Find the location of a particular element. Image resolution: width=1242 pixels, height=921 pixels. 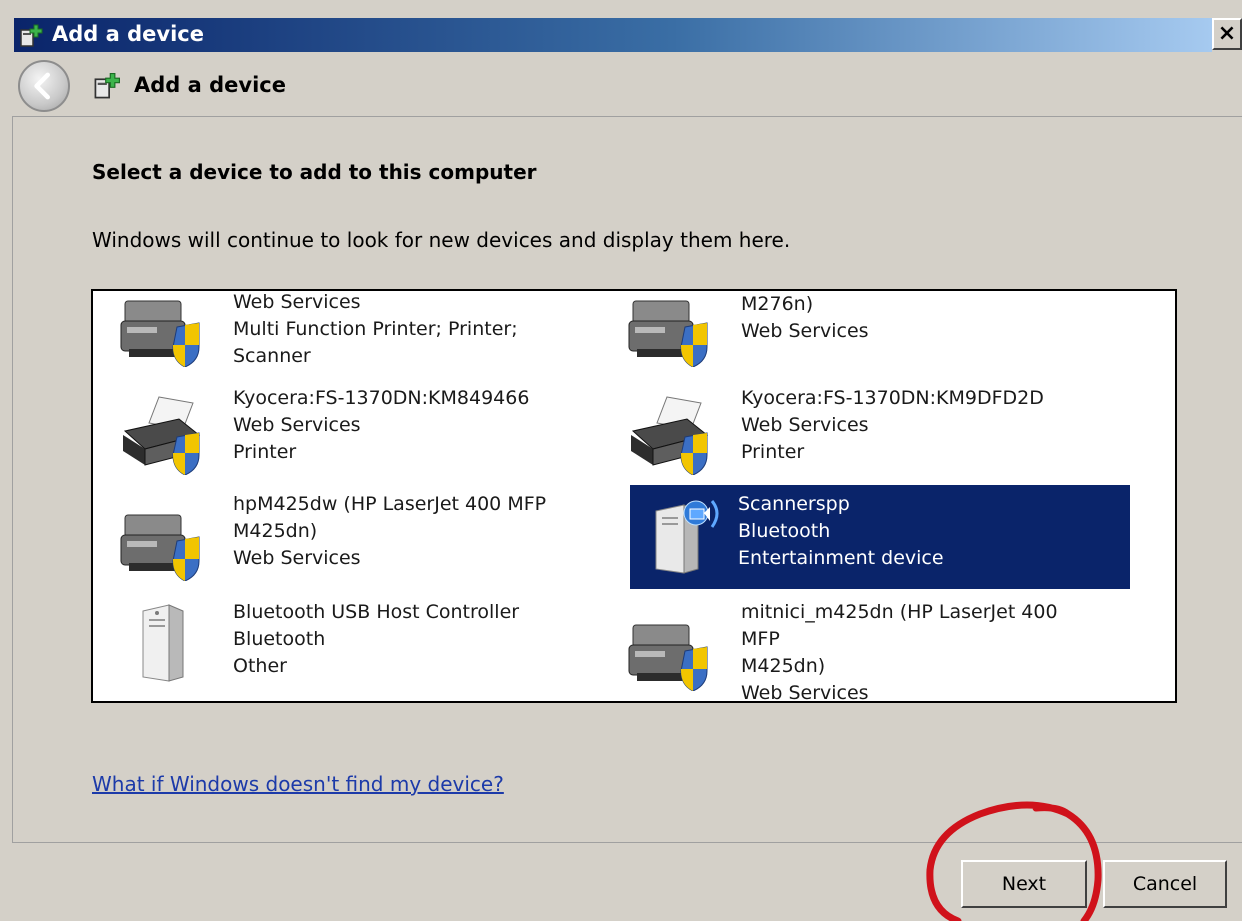

close-icon: × is located at coordinates (1227, 33).